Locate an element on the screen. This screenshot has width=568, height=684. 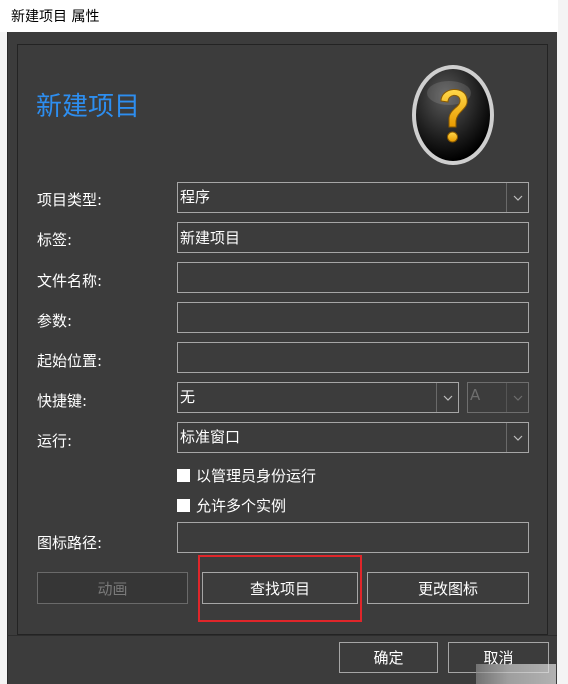
project-type-select: 程序 is located at coordinates (353, 197).